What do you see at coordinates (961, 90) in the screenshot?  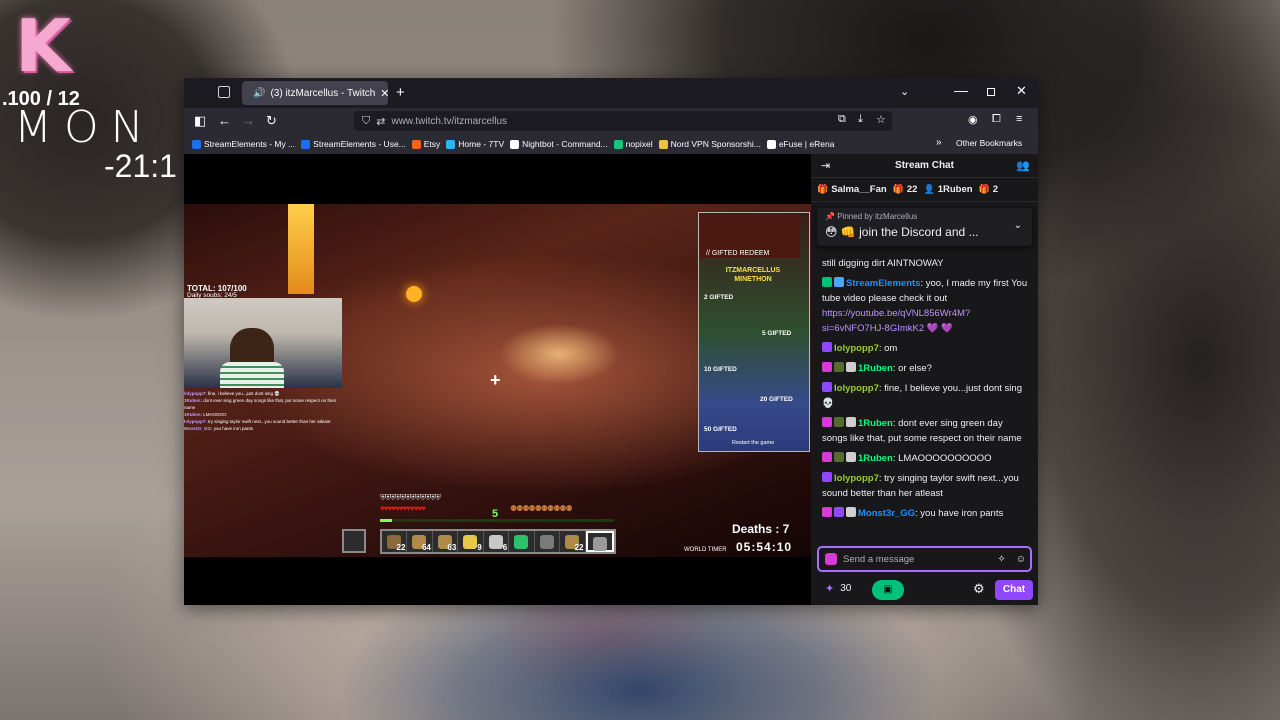 I see `minimize-button: —` at bounding box center [961, 90].